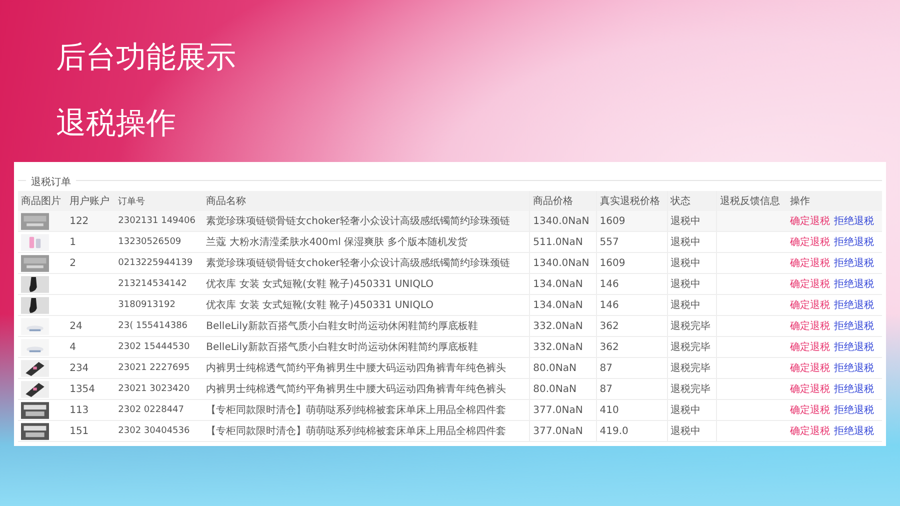 This screenshot has height=506, width=900. Describe the element at coordinates (79, 368) in the screenshot. I see `account-cell: 234` at that location.